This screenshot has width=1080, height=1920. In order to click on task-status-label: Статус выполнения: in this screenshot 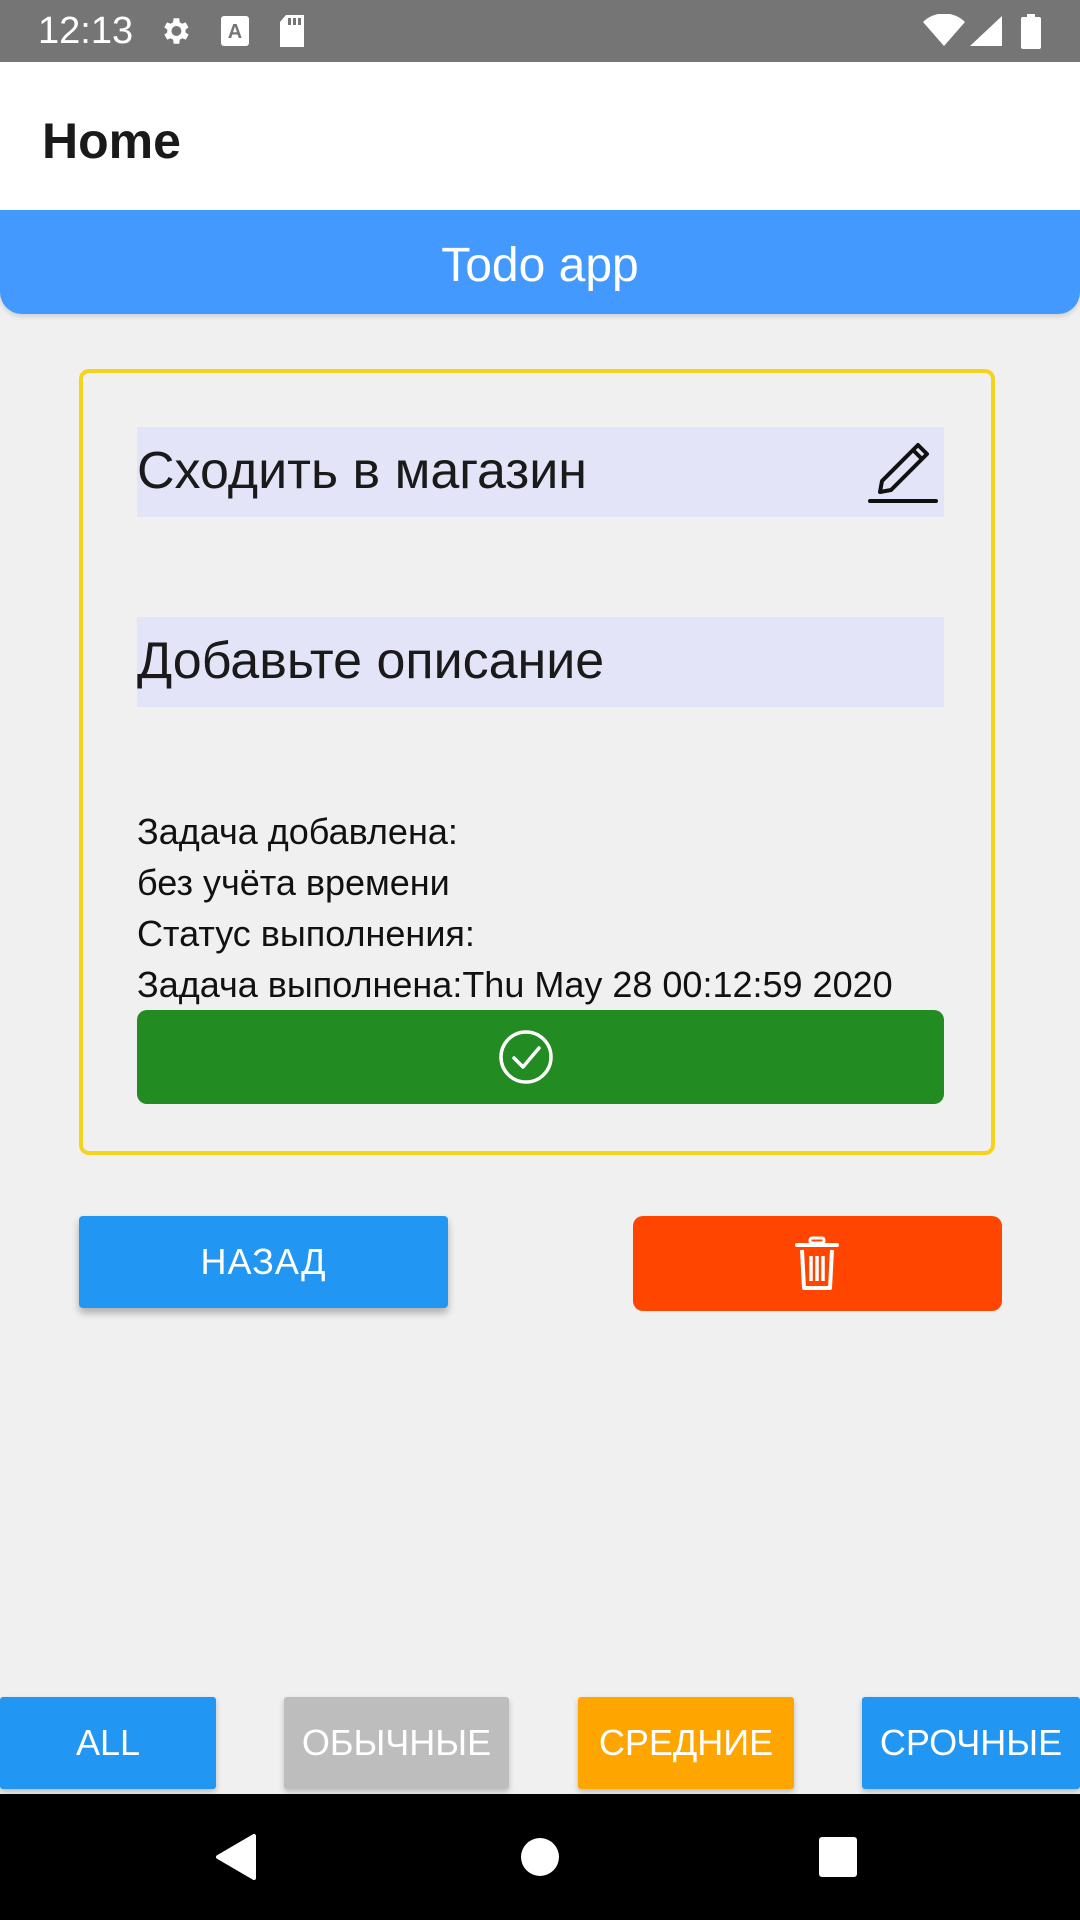, I will do `click(306, 933)`.